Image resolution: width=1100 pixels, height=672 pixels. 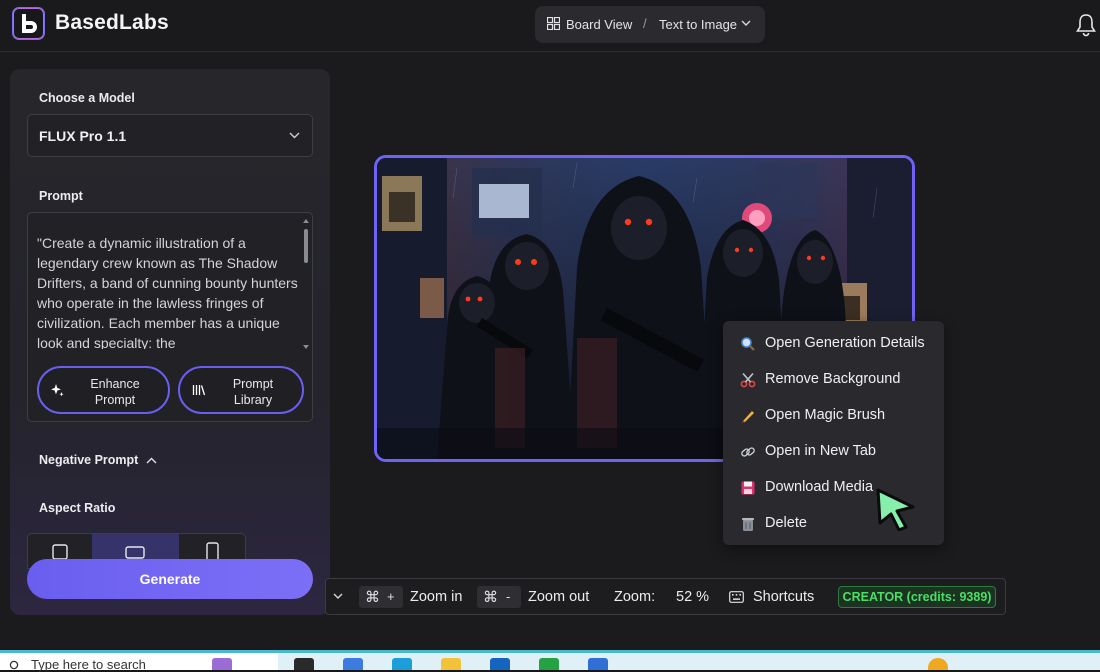 What do you see at coordinates (698, 24) in the screenshot?
I see `breadcrumb-mode: Text to Image` at bounding box center [698, 24].